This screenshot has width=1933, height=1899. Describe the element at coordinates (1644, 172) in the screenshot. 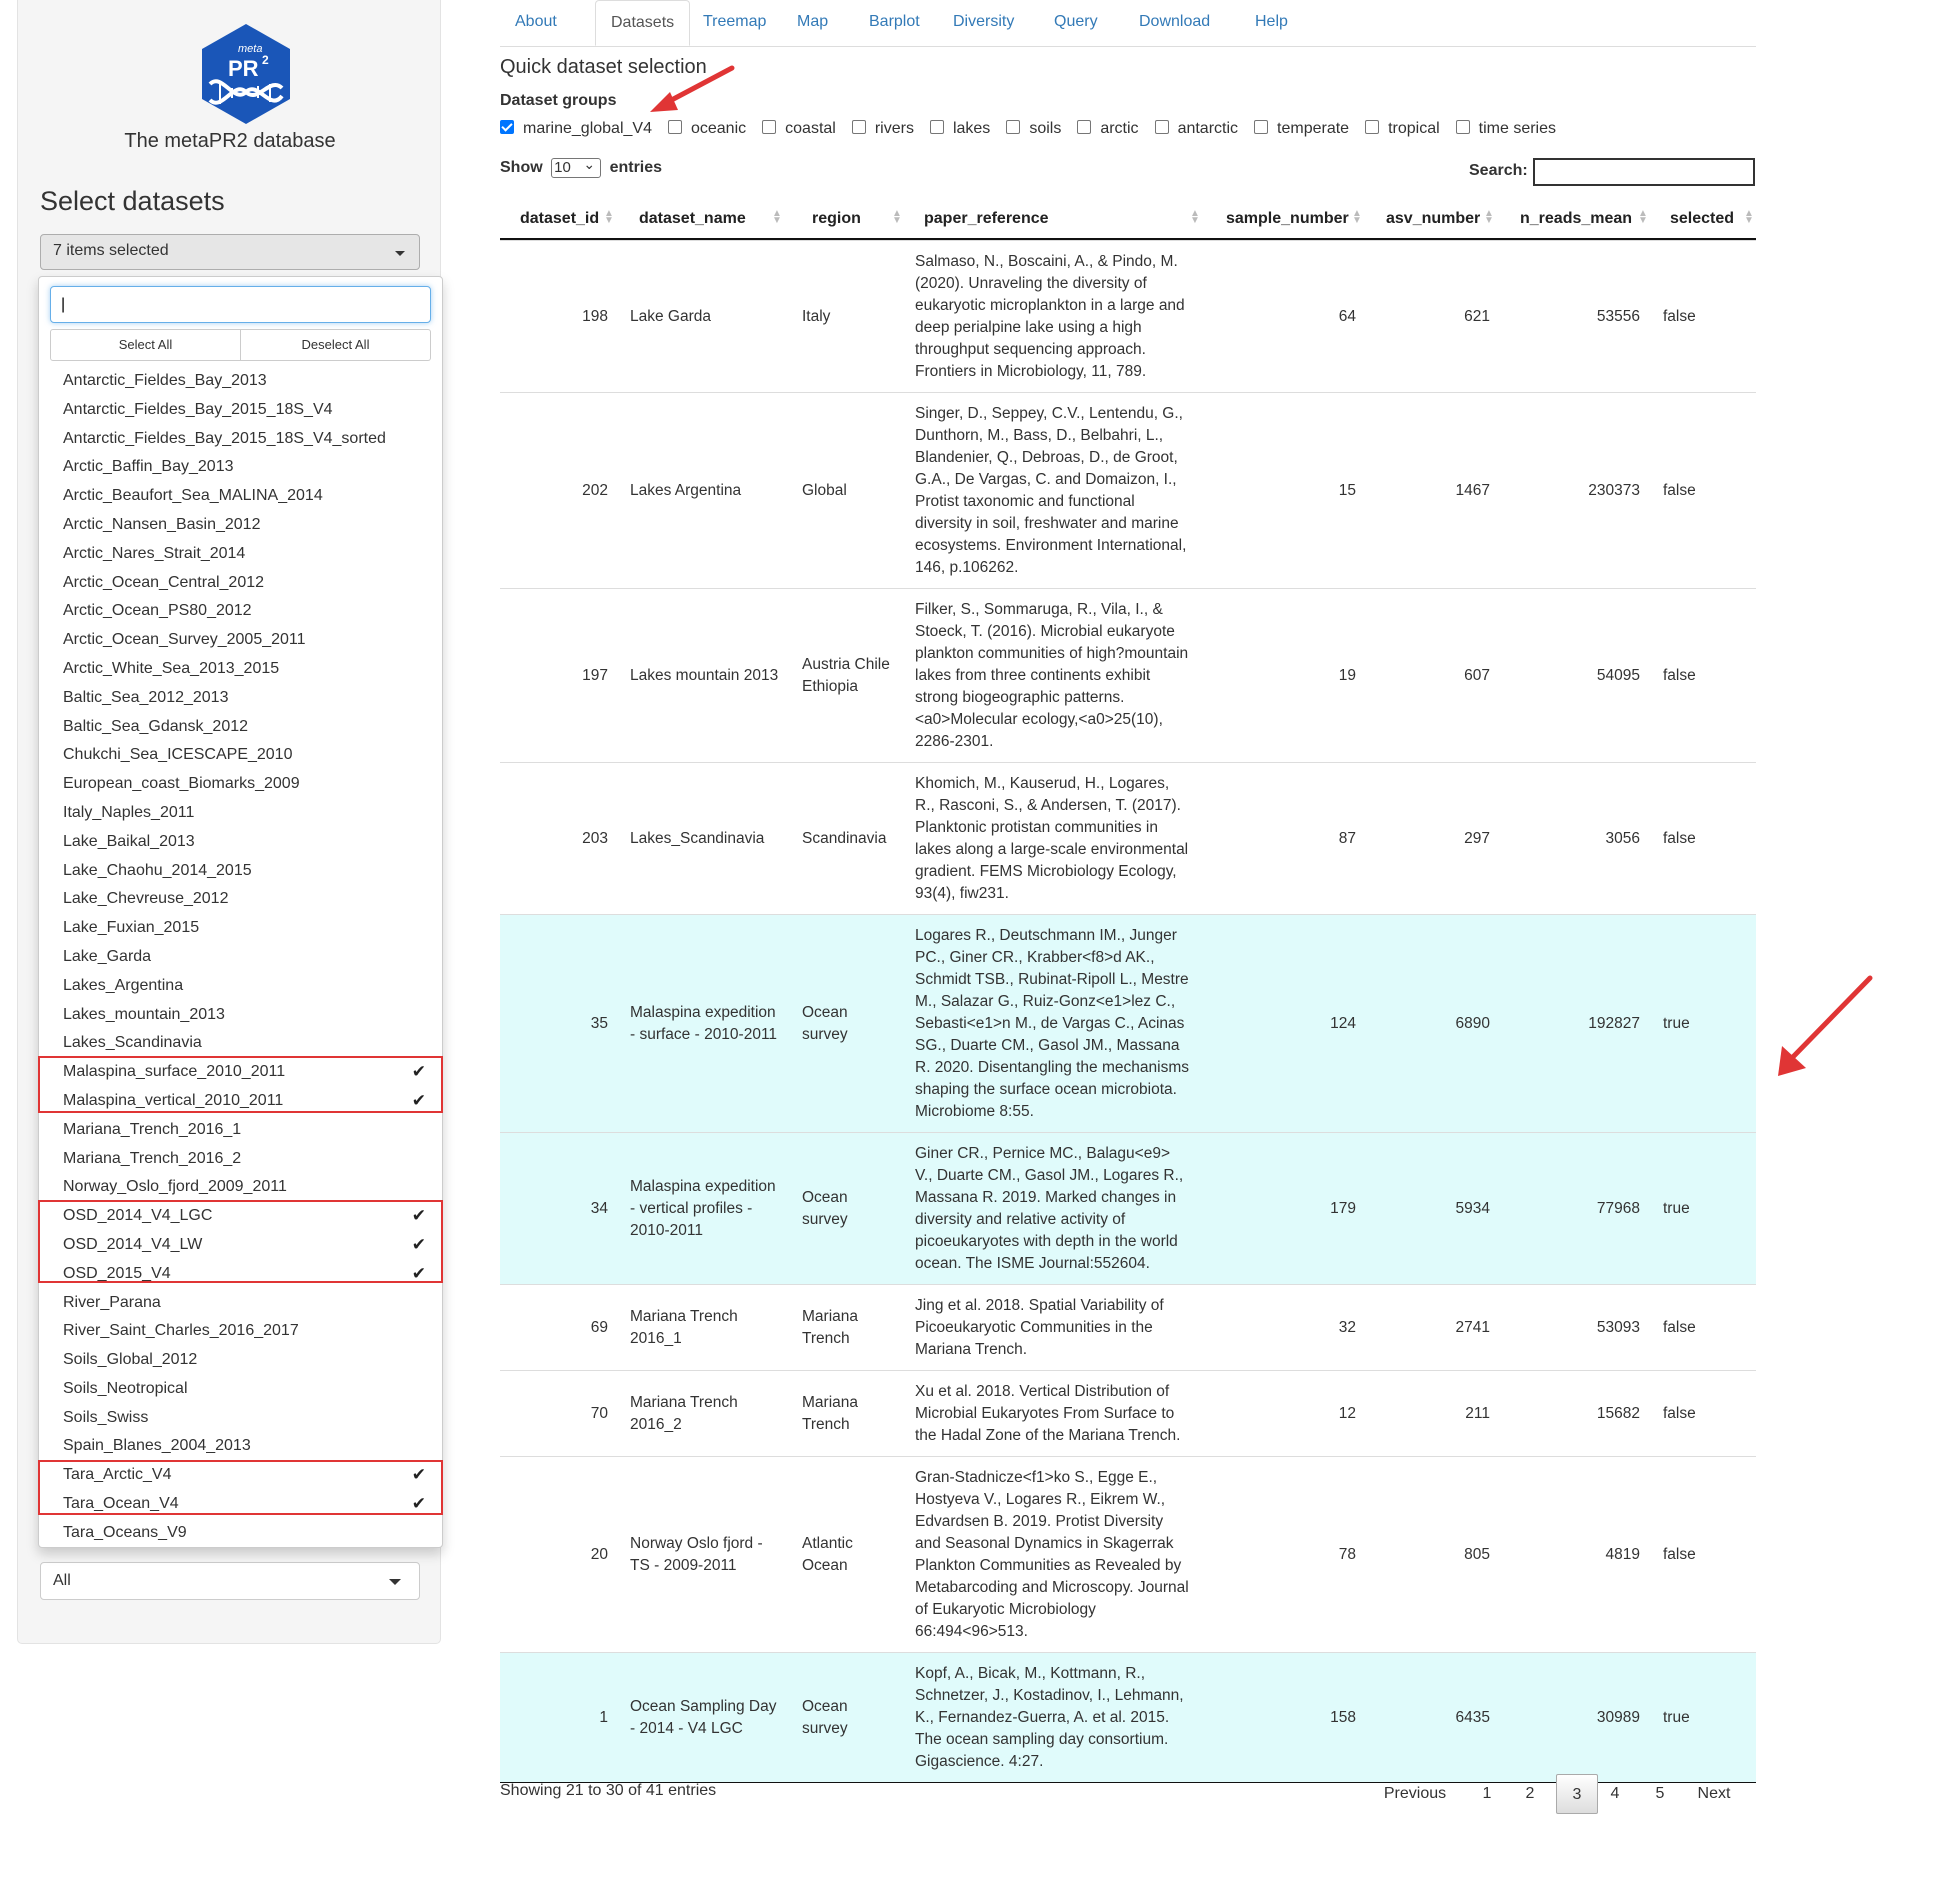

I see `table-search-input` at that location.